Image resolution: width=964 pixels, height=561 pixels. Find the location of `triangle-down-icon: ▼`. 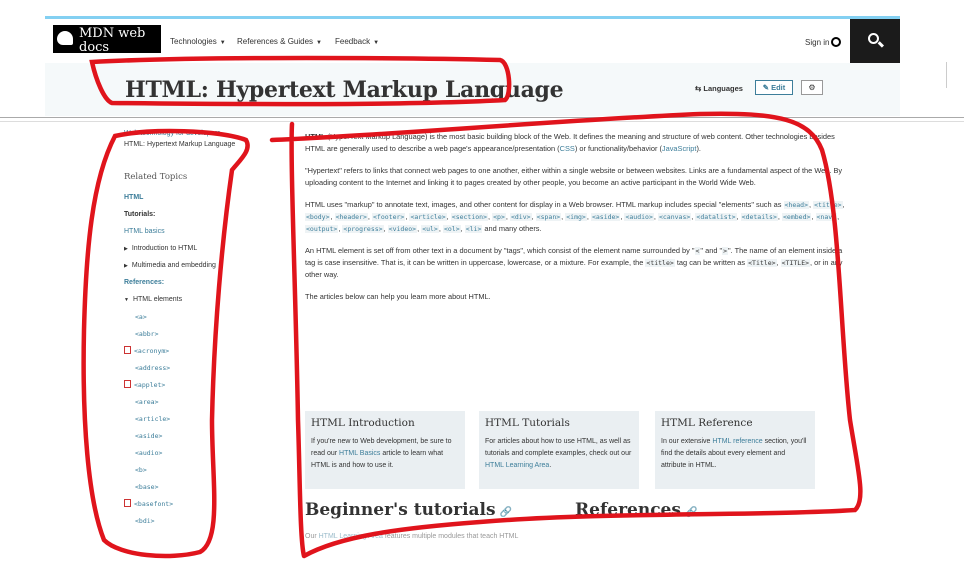

triangle-down-icon: ▼ is located at coordinates (126, 300).